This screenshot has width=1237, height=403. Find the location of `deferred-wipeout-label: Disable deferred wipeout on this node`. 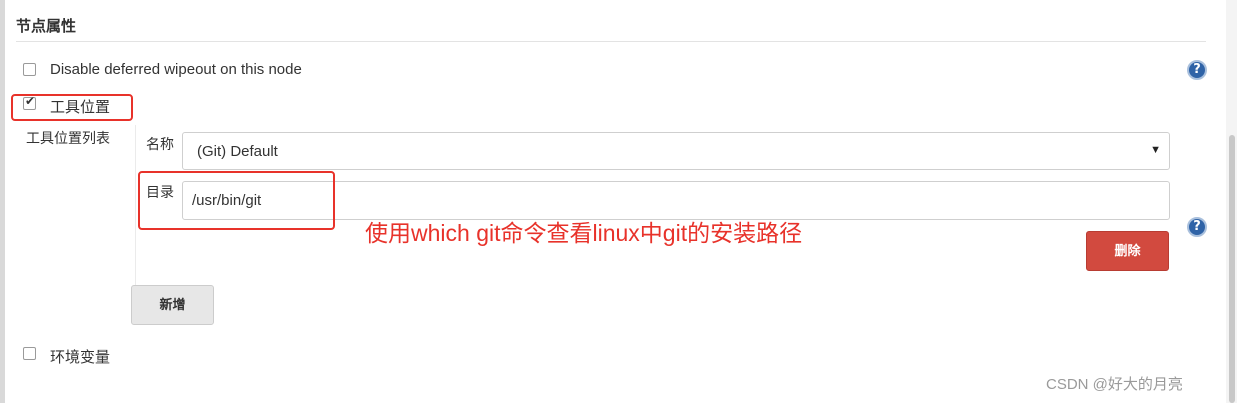

deferred-wipeout-label: Disable deferred wipeout on this node is located at coordinates (176, 69).